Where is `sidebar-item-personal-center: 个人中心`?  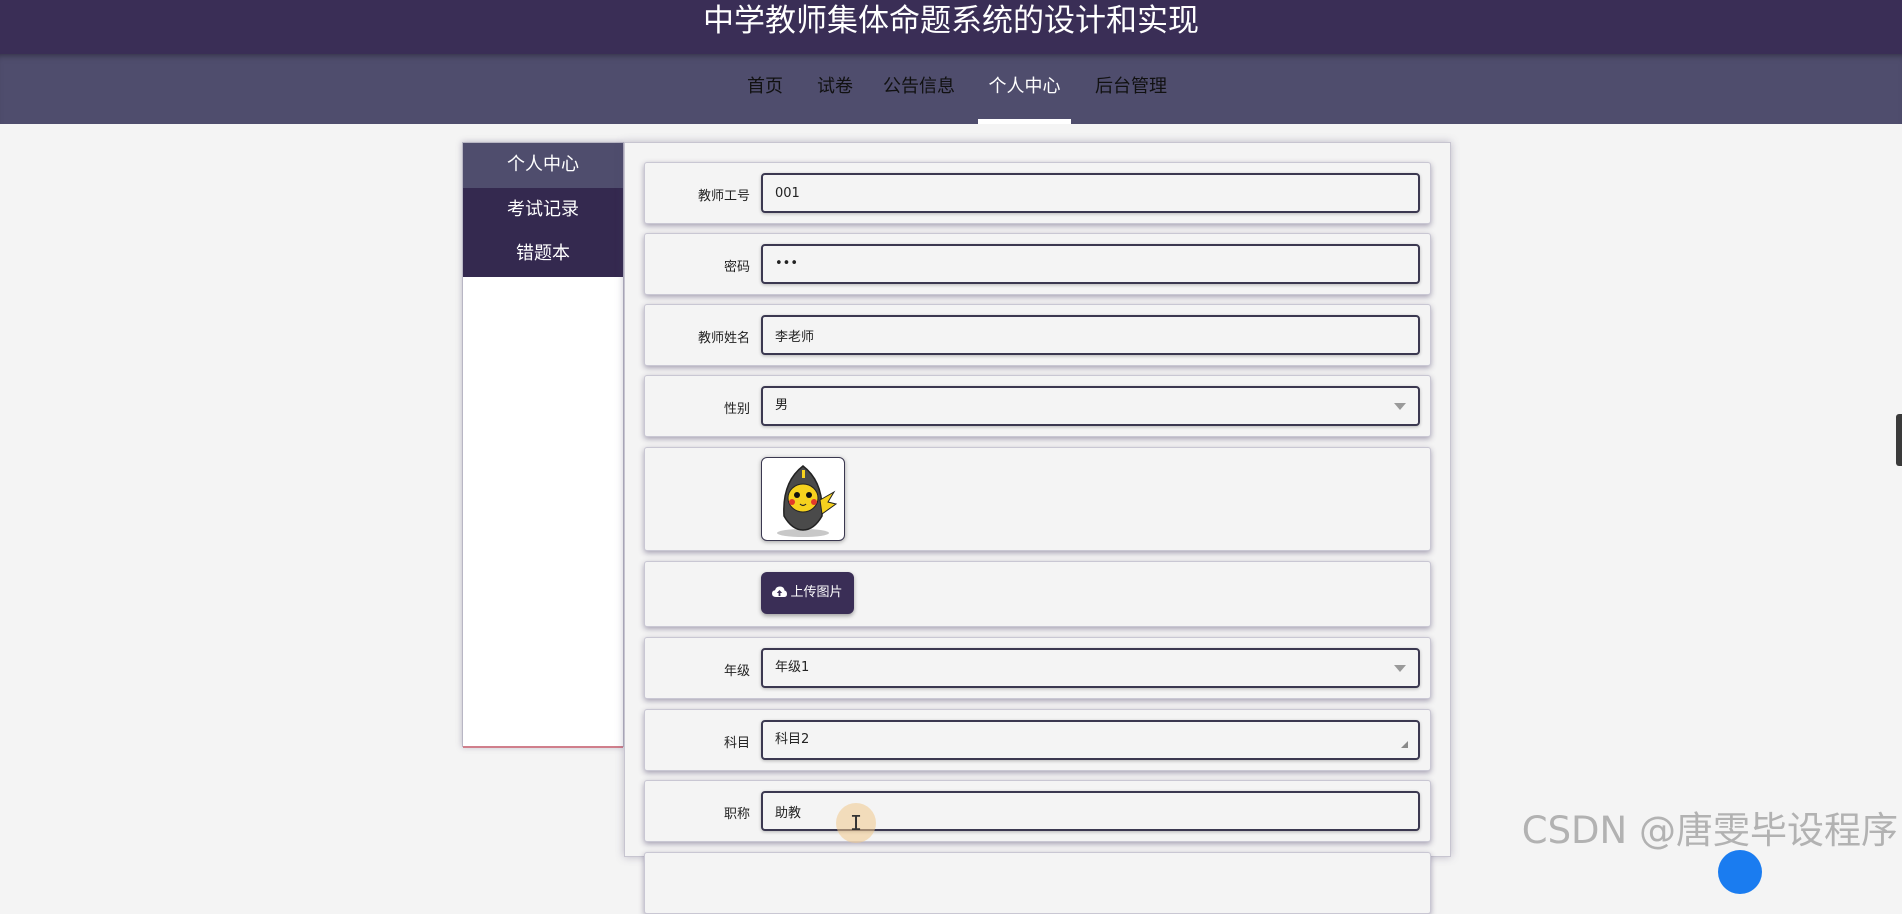 sidebar-item-personal-center: 个人中心 is located at coordinates (543, 165).